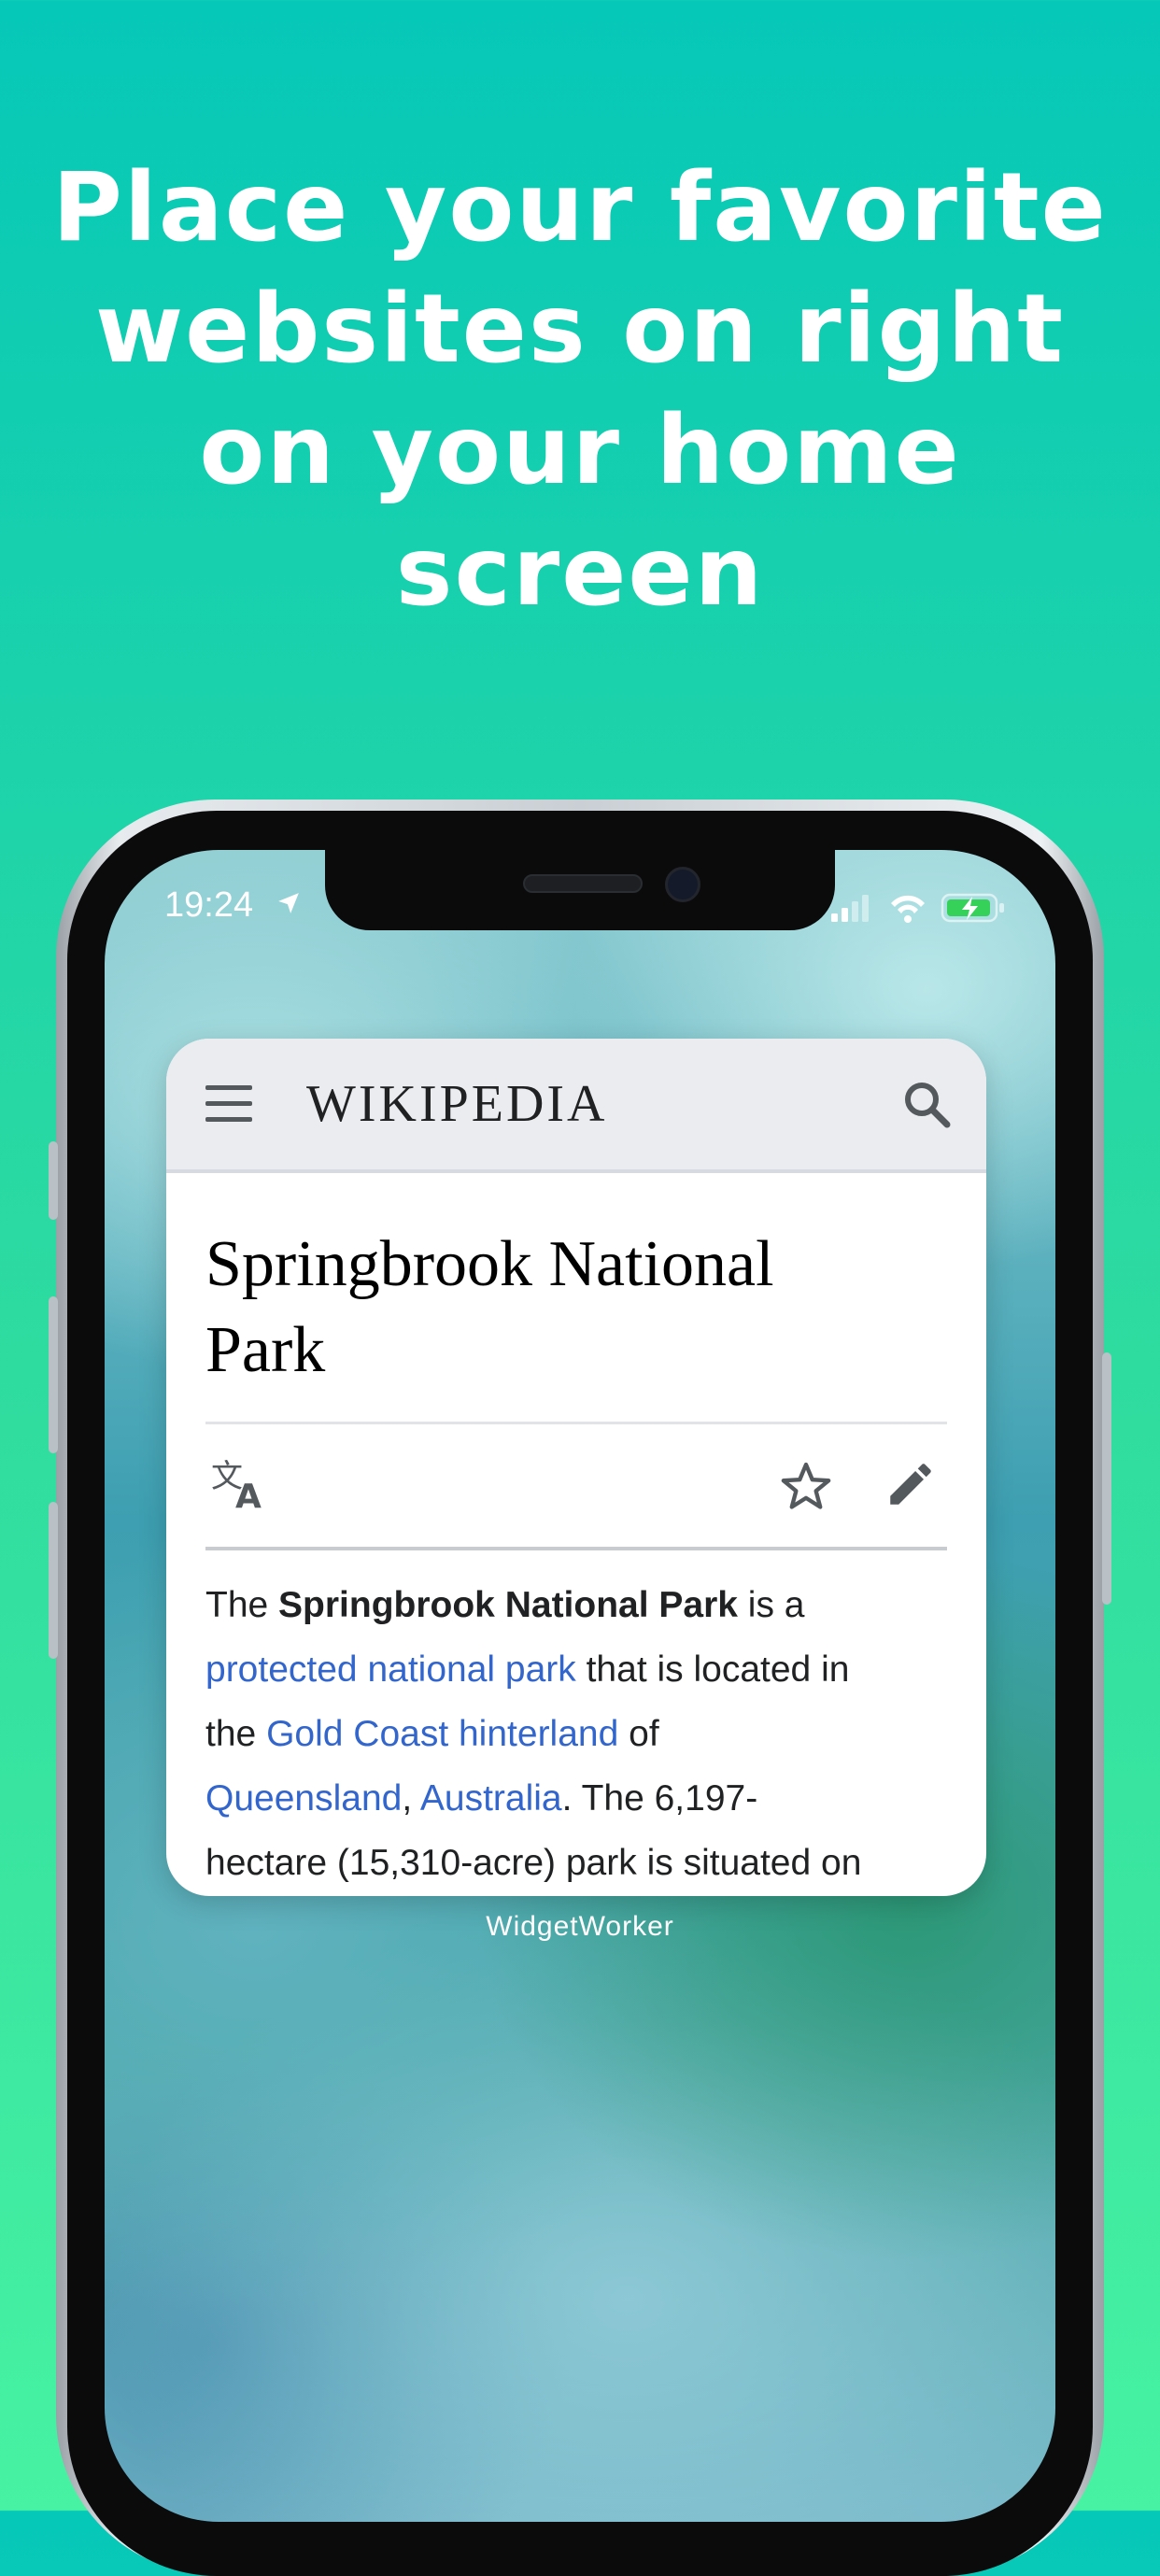 The image size is (1160, 2576). I want to click on bold-term: Springbrook National Park, so click(508, 1605).